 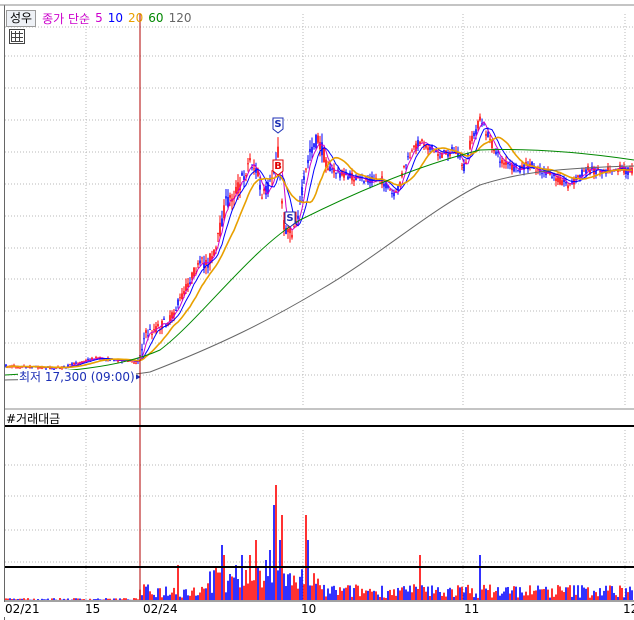 I want to click on grid-icon, so click(x=17, y=36).